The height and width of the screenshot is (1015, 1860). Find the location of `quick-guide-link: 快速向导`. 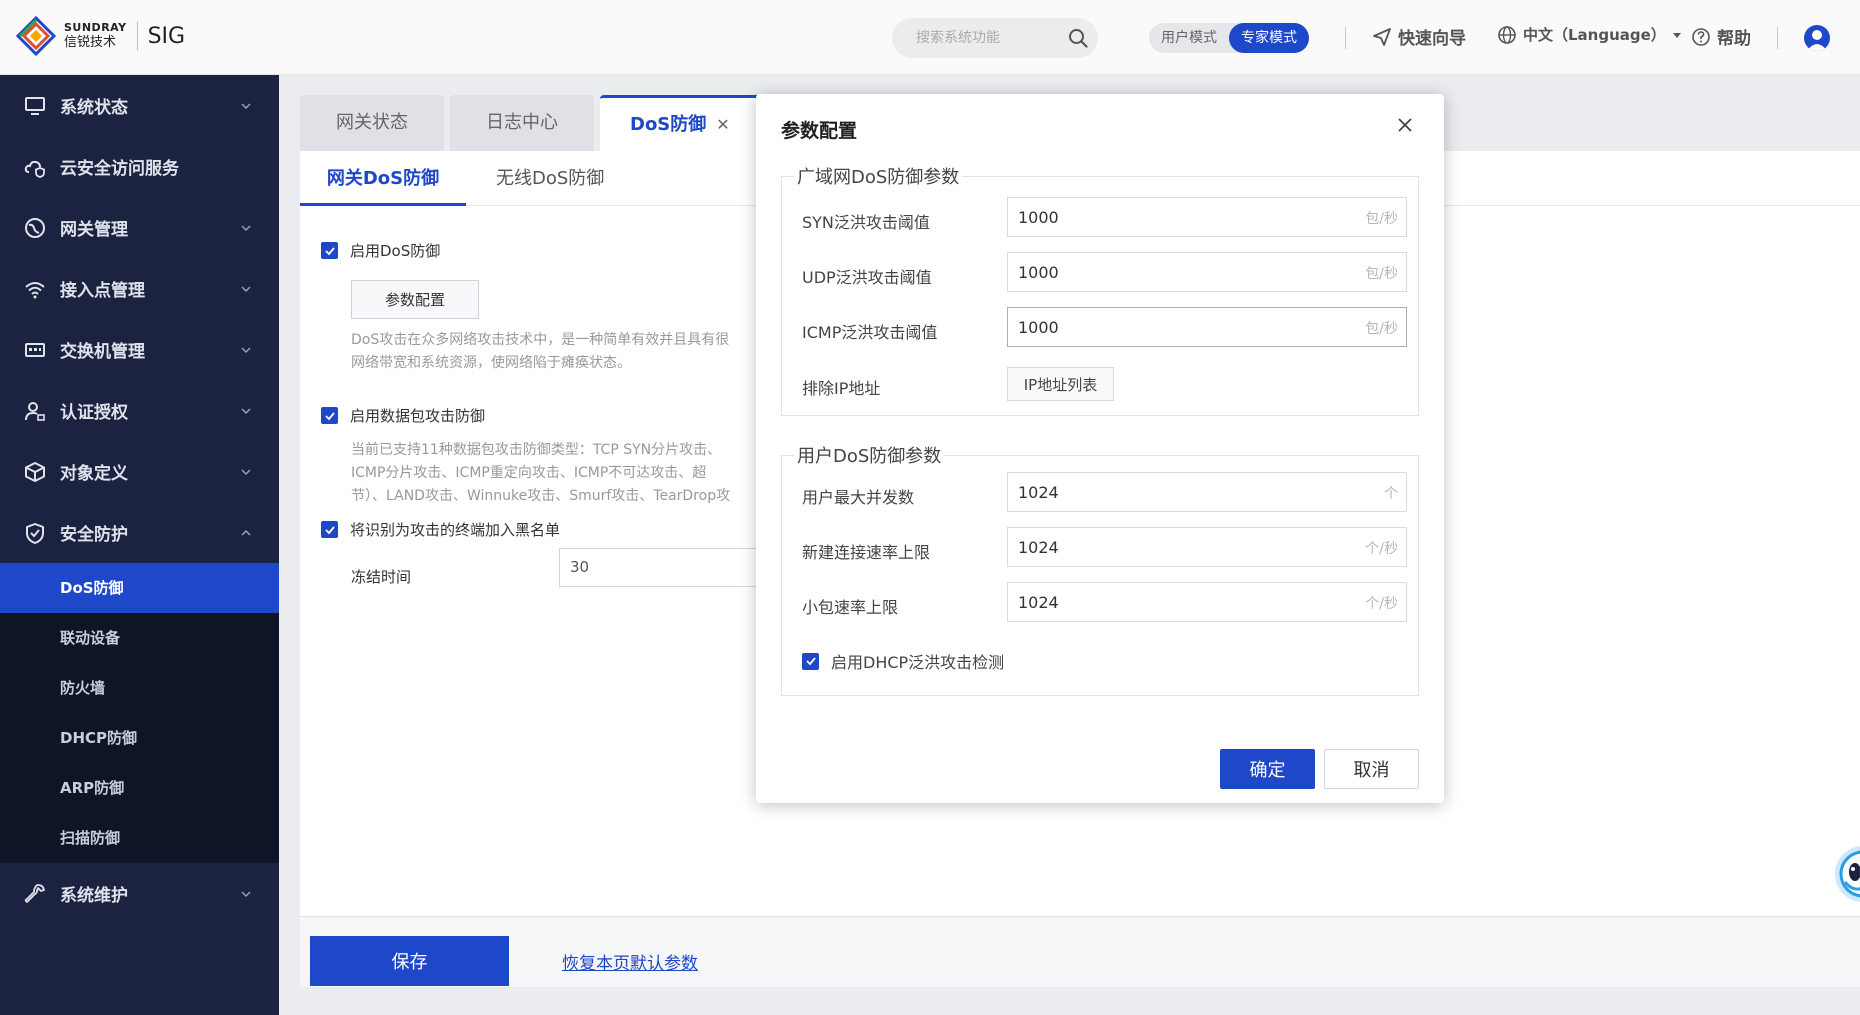

quick-guide-link: 快速向导 is located at coordinates (1419, 36).